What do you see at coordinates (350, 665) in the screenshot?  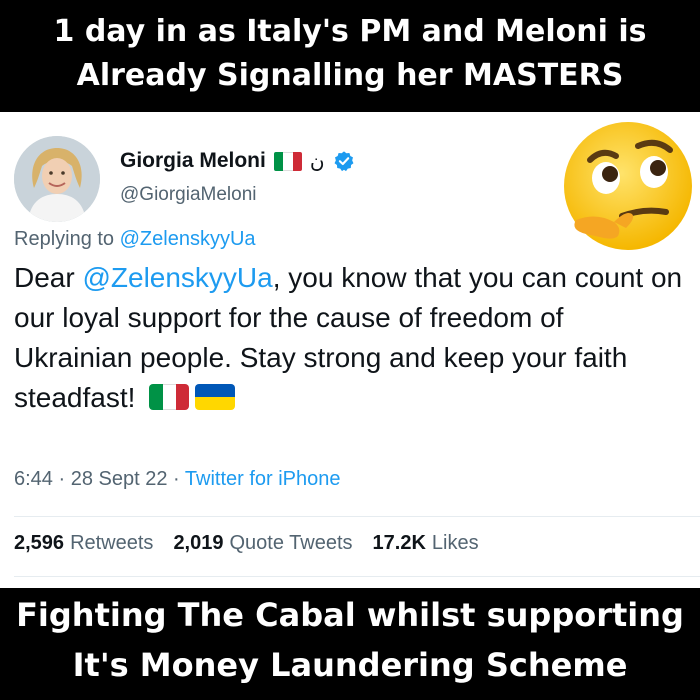 I see `bottom-caption-line-2: It's Money Laundering Scheme` at bounding box center [350, 665].